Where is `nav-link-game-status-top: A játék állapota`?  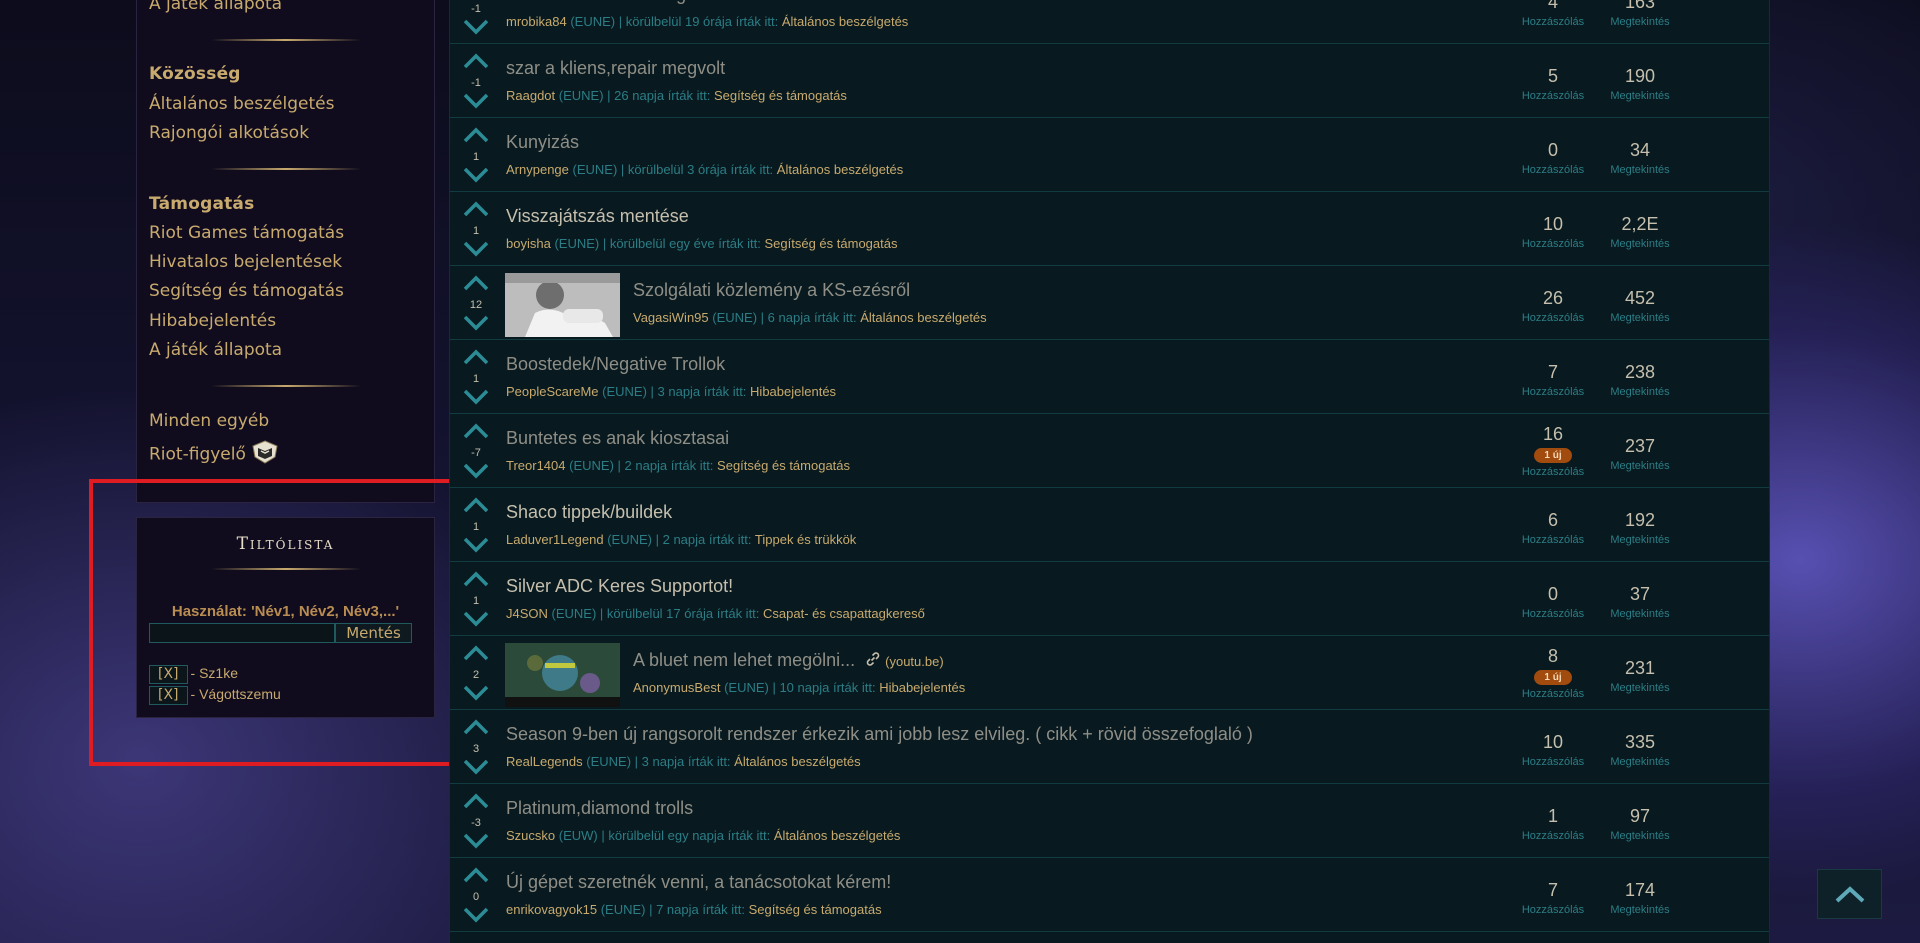 nav-link-game-status-top: A játék állapota is located at coordinates (215, 7).